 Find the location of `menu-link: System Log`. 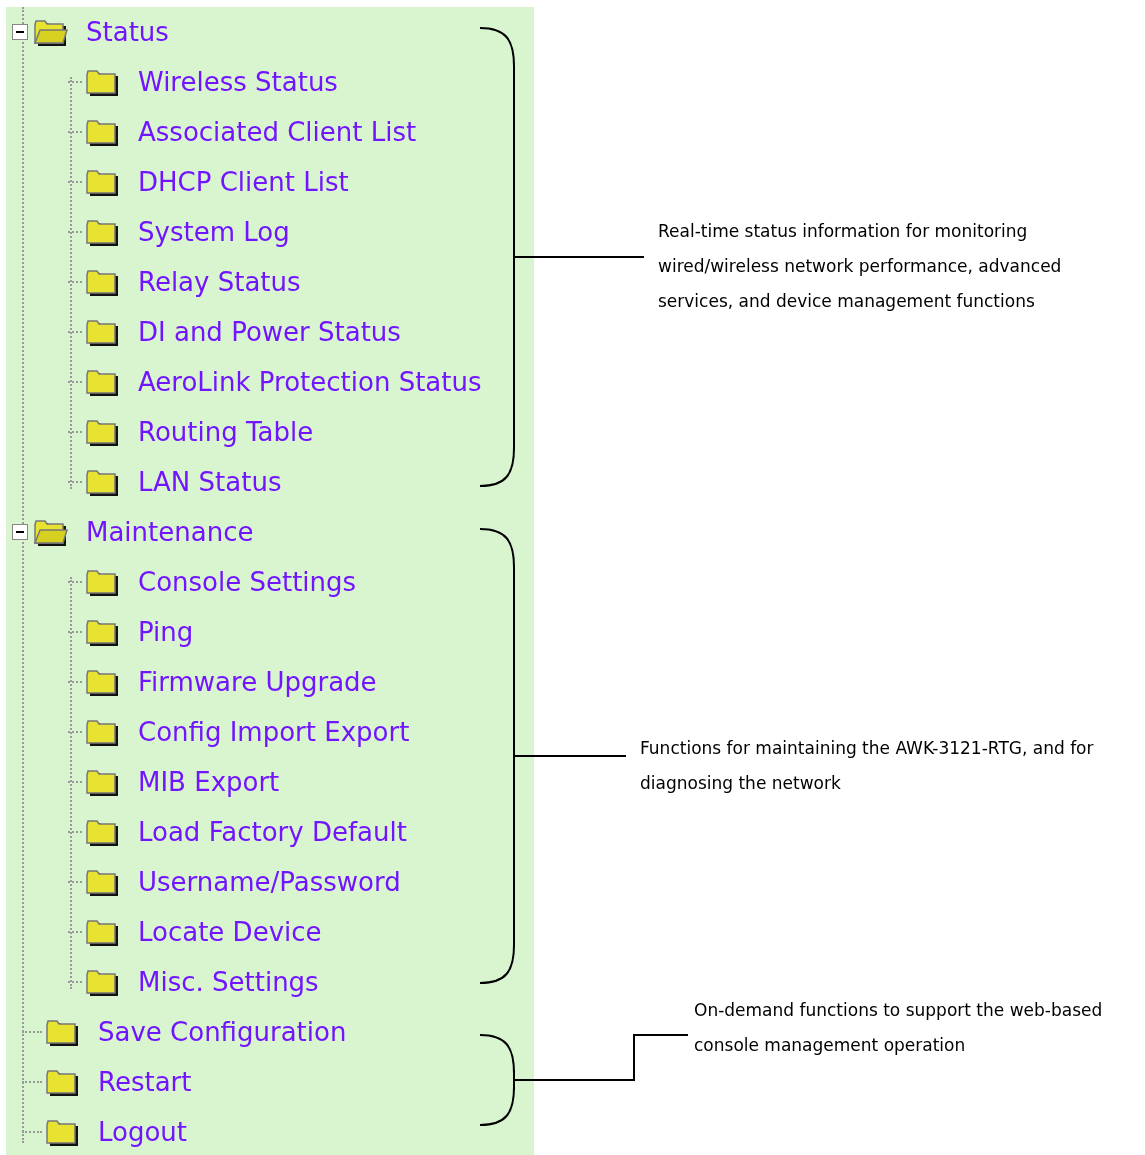

menu-link: System Log is located at coordinates (214, 232).